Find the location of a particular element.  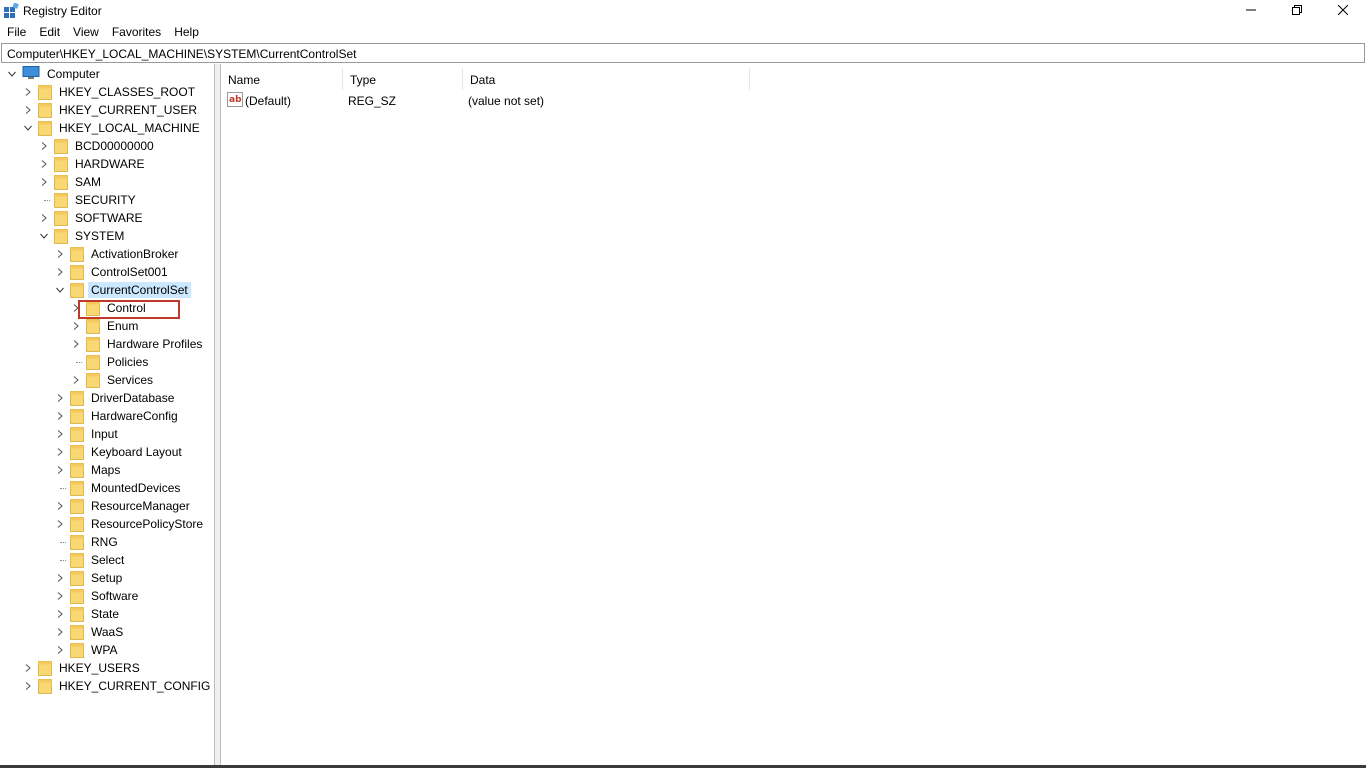

tree-item: HARDWARE is located at coordinates (93, 164).